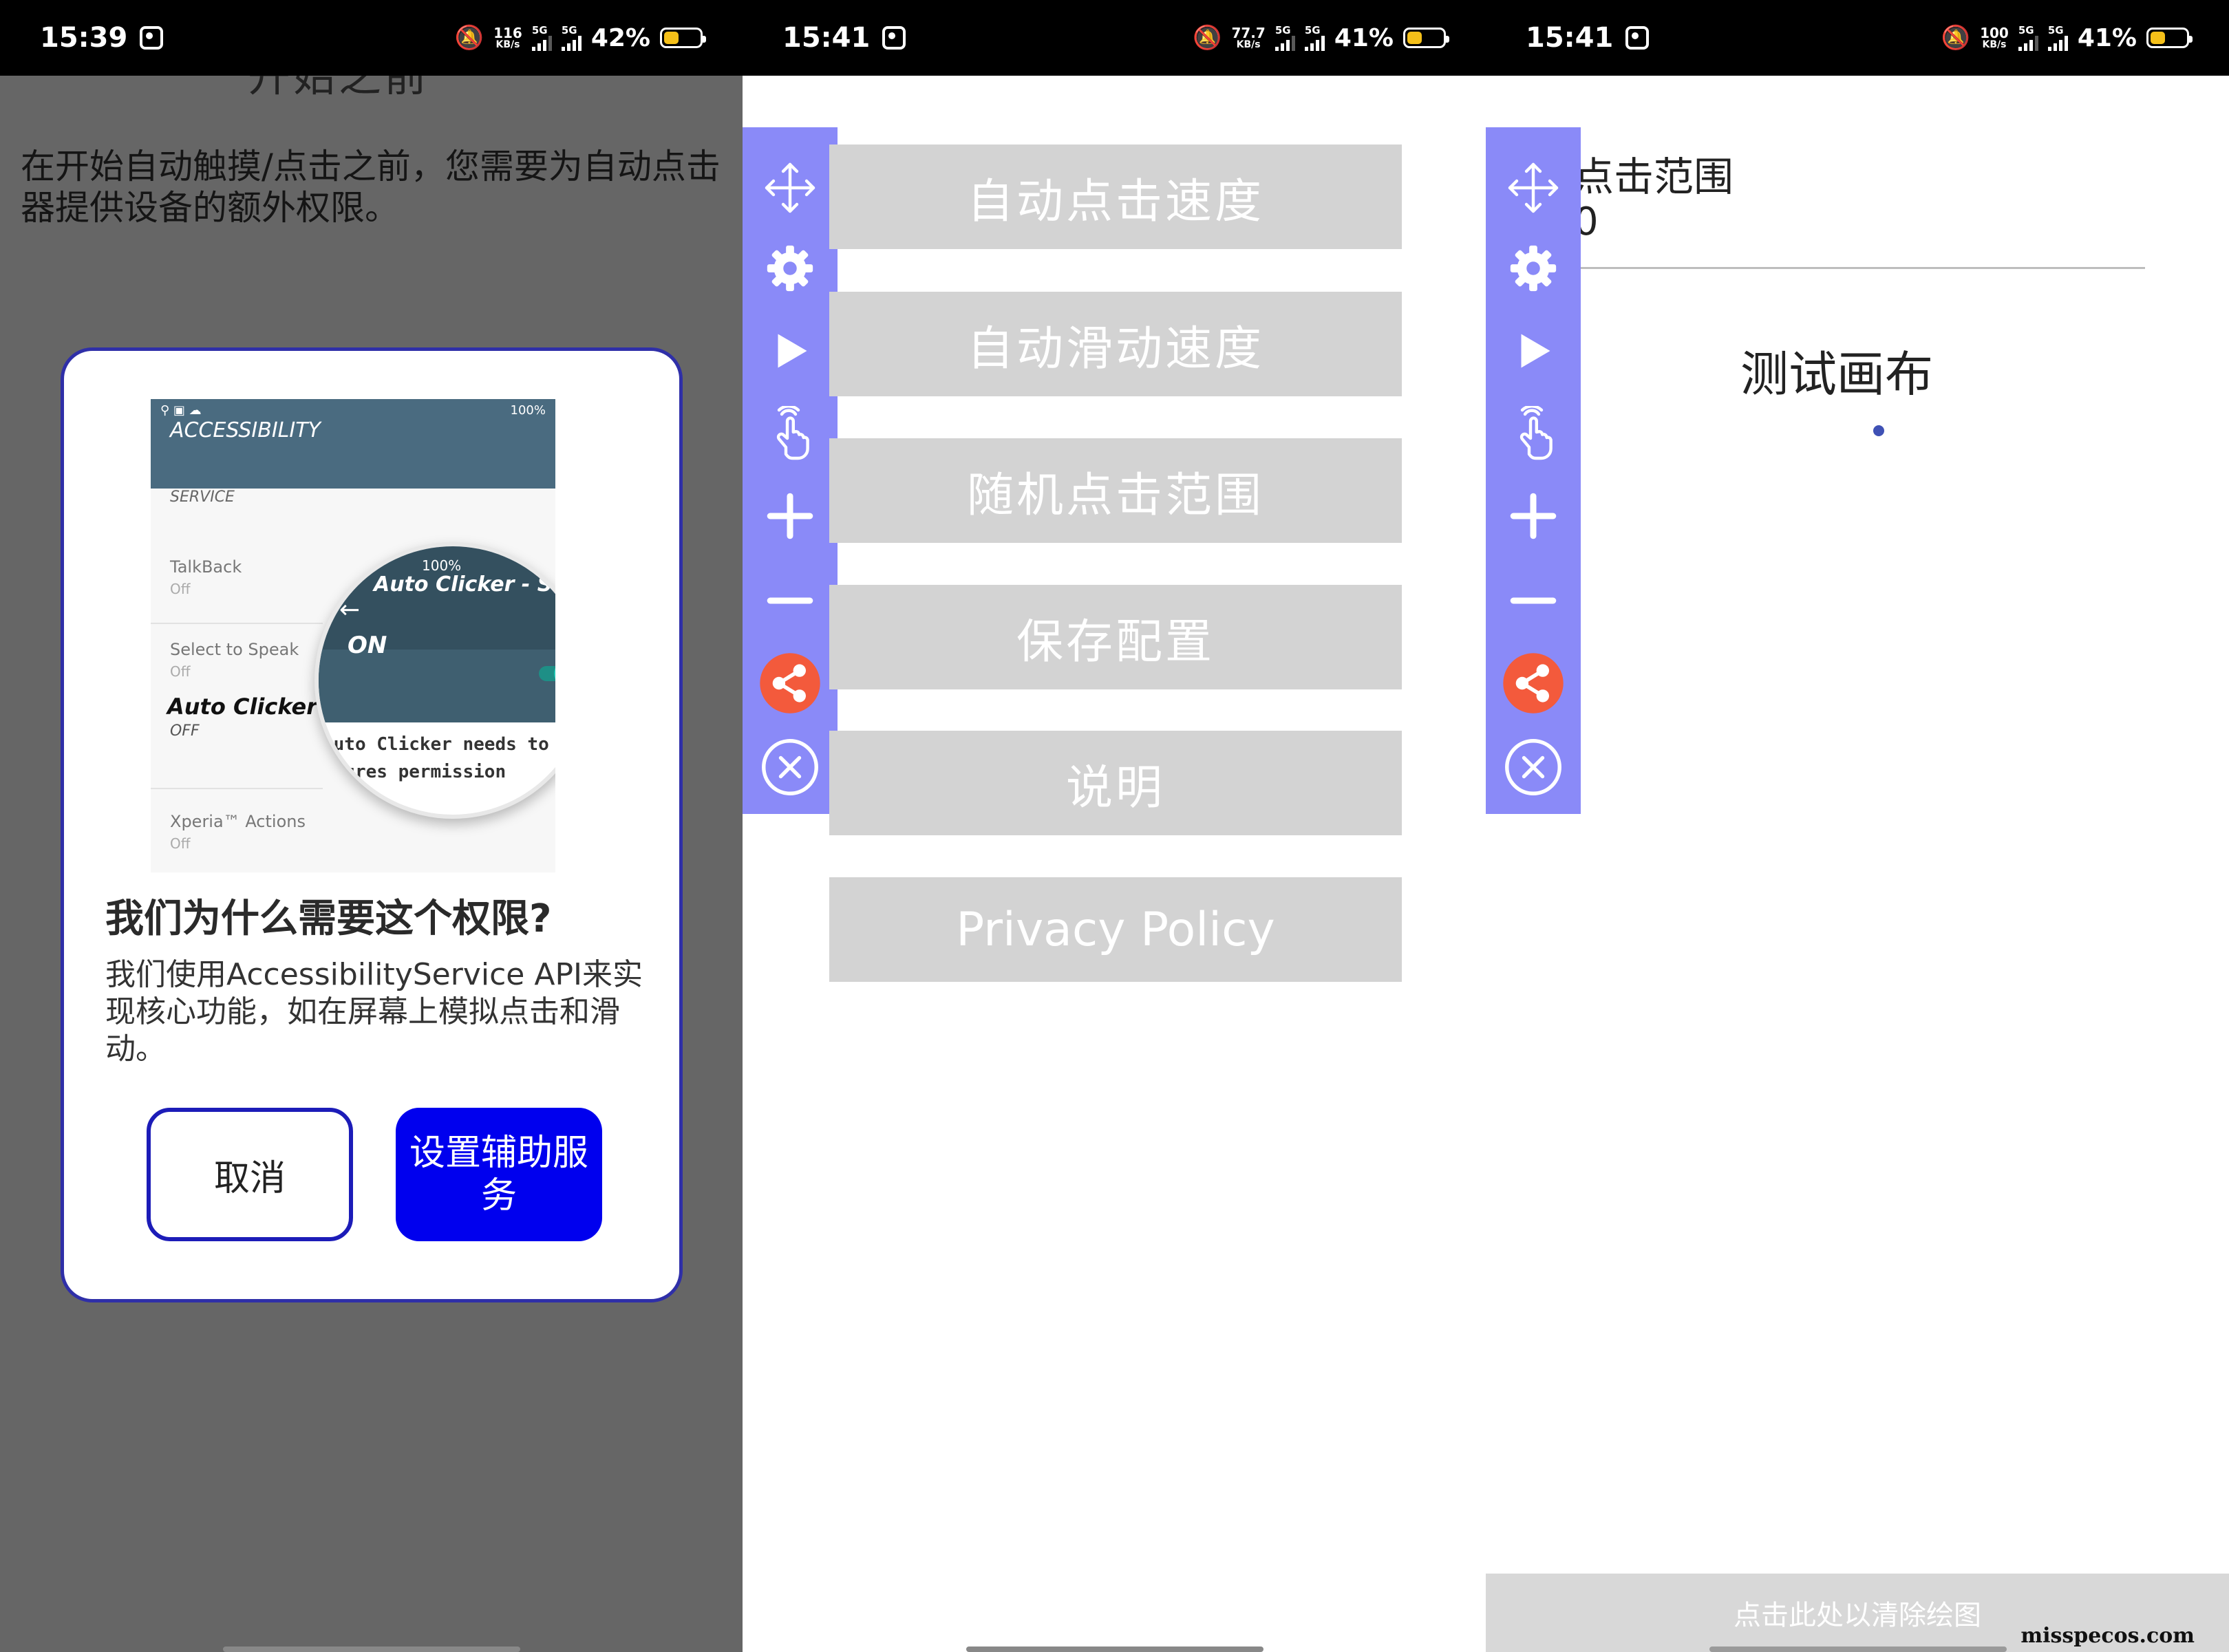 The height and width of the screenshot is (1652, 2229). Describe the element at coordinates (84, 38) in the screenshot. I see `status-time: 15:39` at that location.